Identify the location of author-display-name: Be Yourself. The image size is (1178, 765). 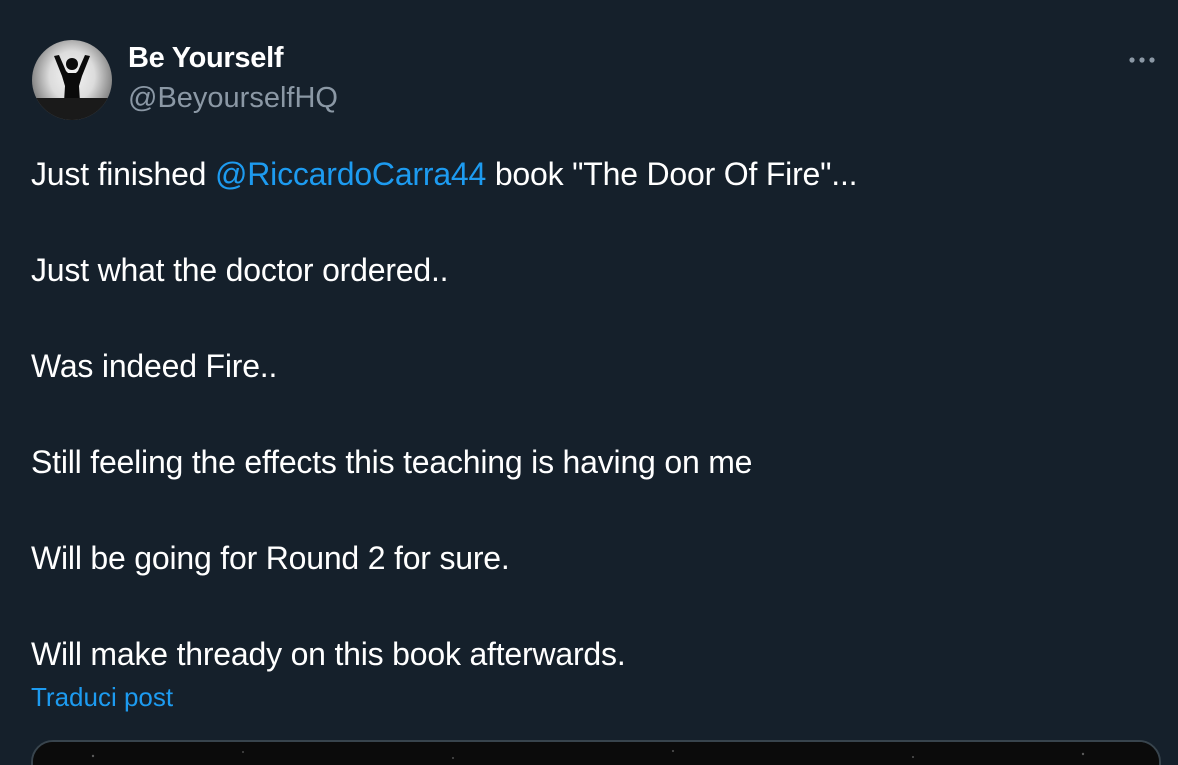
(205, 58).